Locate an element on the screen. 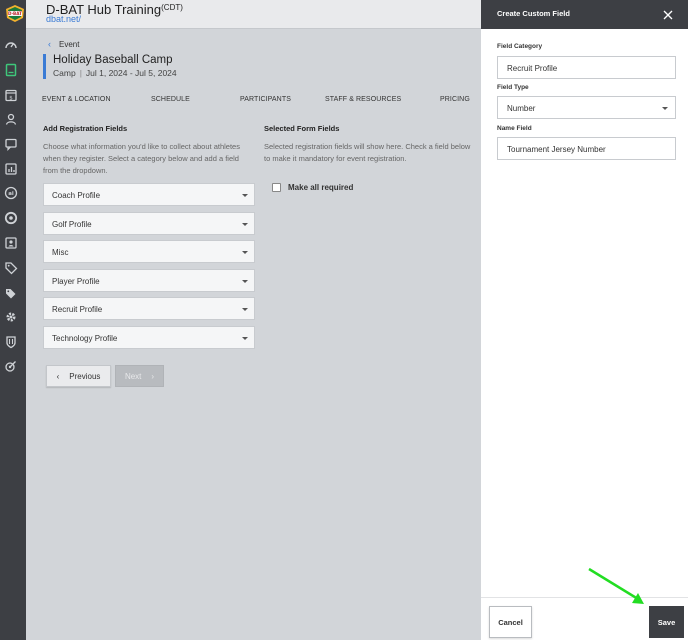 This screenshot has width=688, height=640. book-icon is located at coordinates (11, 70).